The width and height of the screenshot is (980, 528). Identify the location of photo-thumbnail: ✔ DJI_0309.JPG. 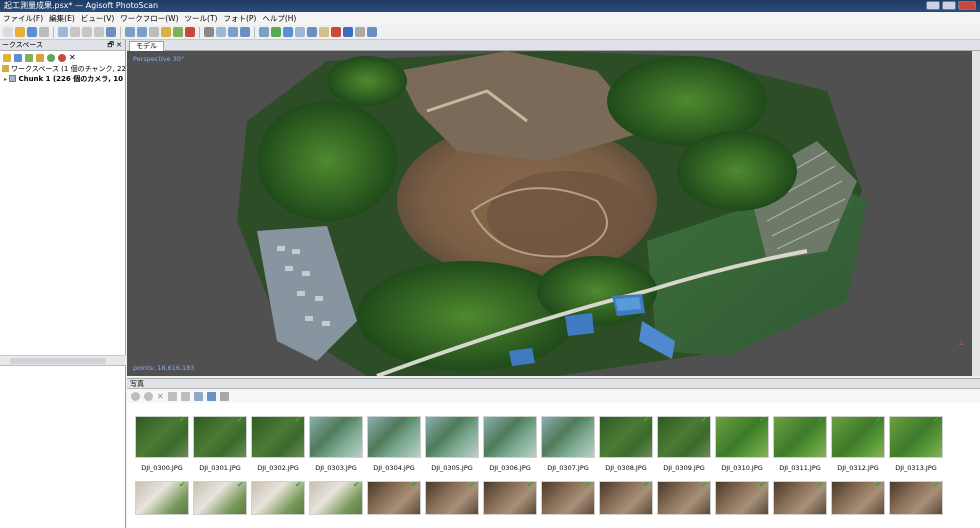
(684, 444).